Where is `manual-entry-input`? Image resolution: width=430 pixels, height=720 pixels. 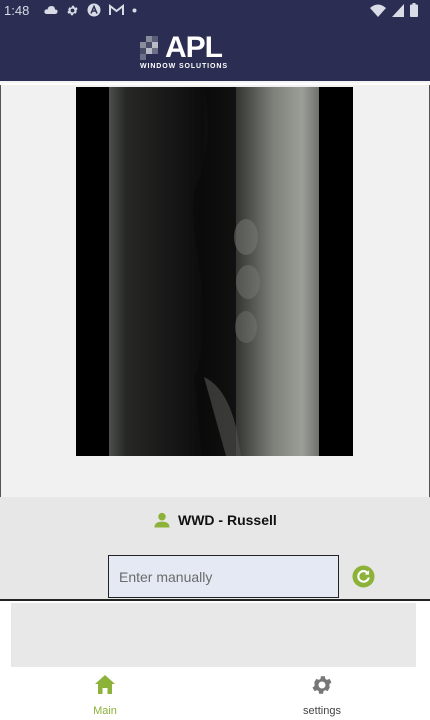 manual-entry-input is located at coordinates (223, 576).